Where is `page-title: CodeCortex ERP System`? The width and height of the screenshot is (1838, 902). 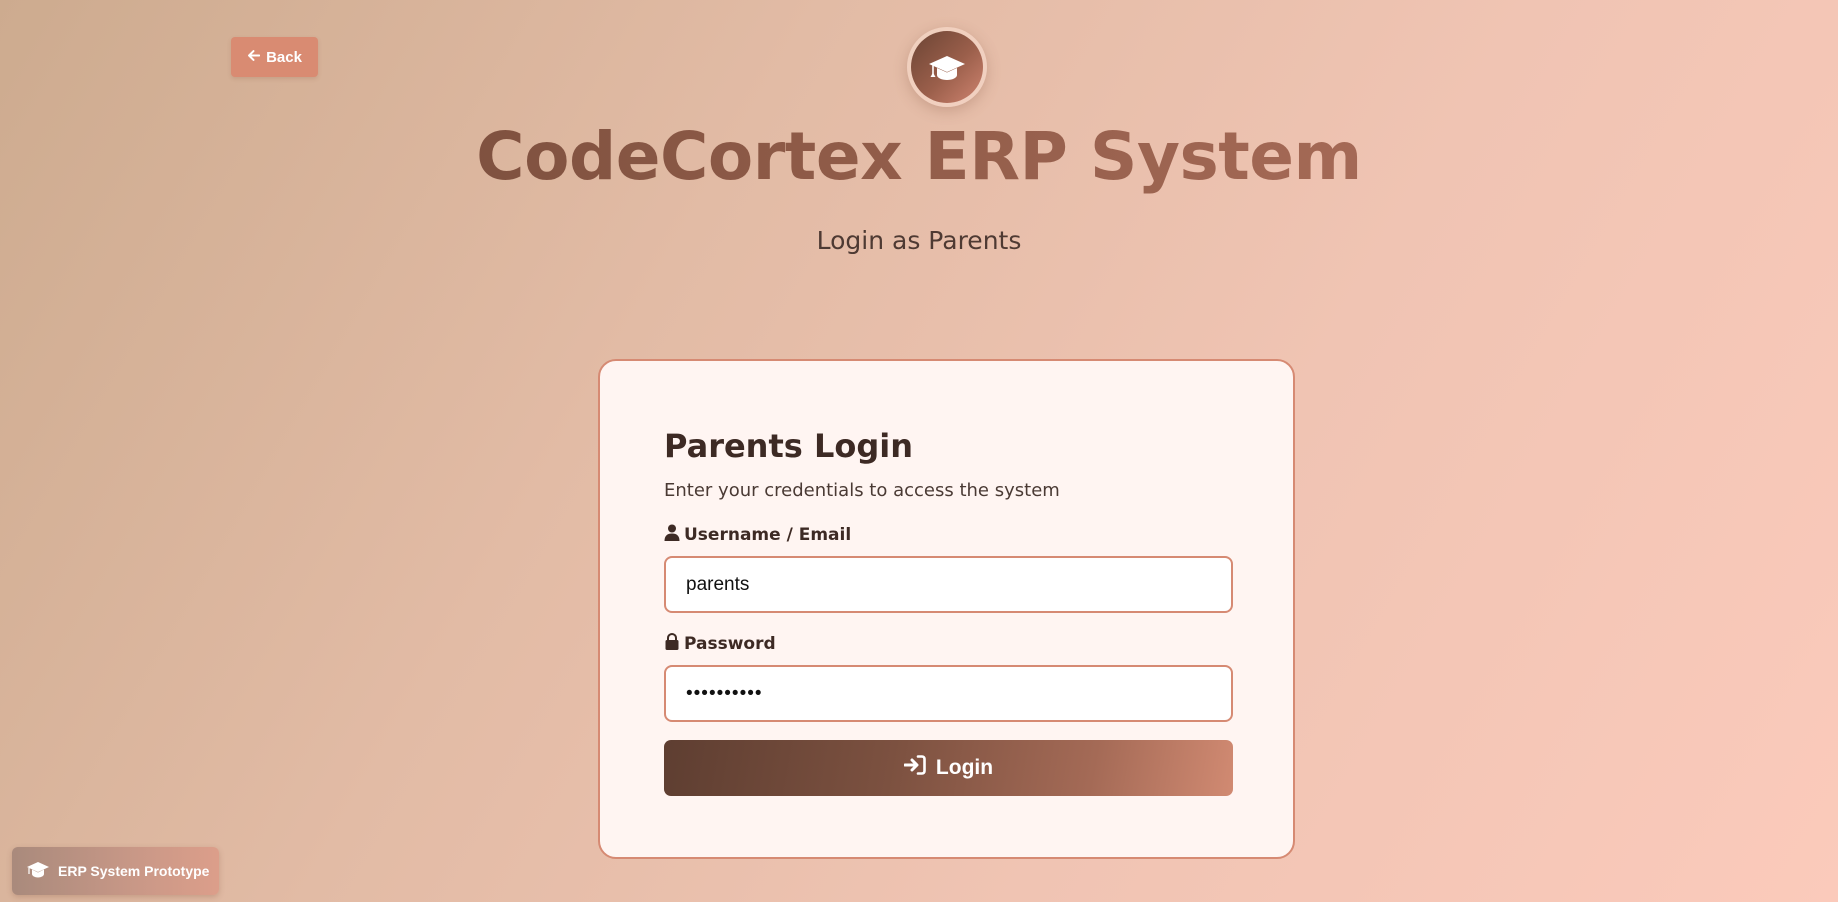 page-title: CodeCortex ERP System is located at coordinates (919, 156).